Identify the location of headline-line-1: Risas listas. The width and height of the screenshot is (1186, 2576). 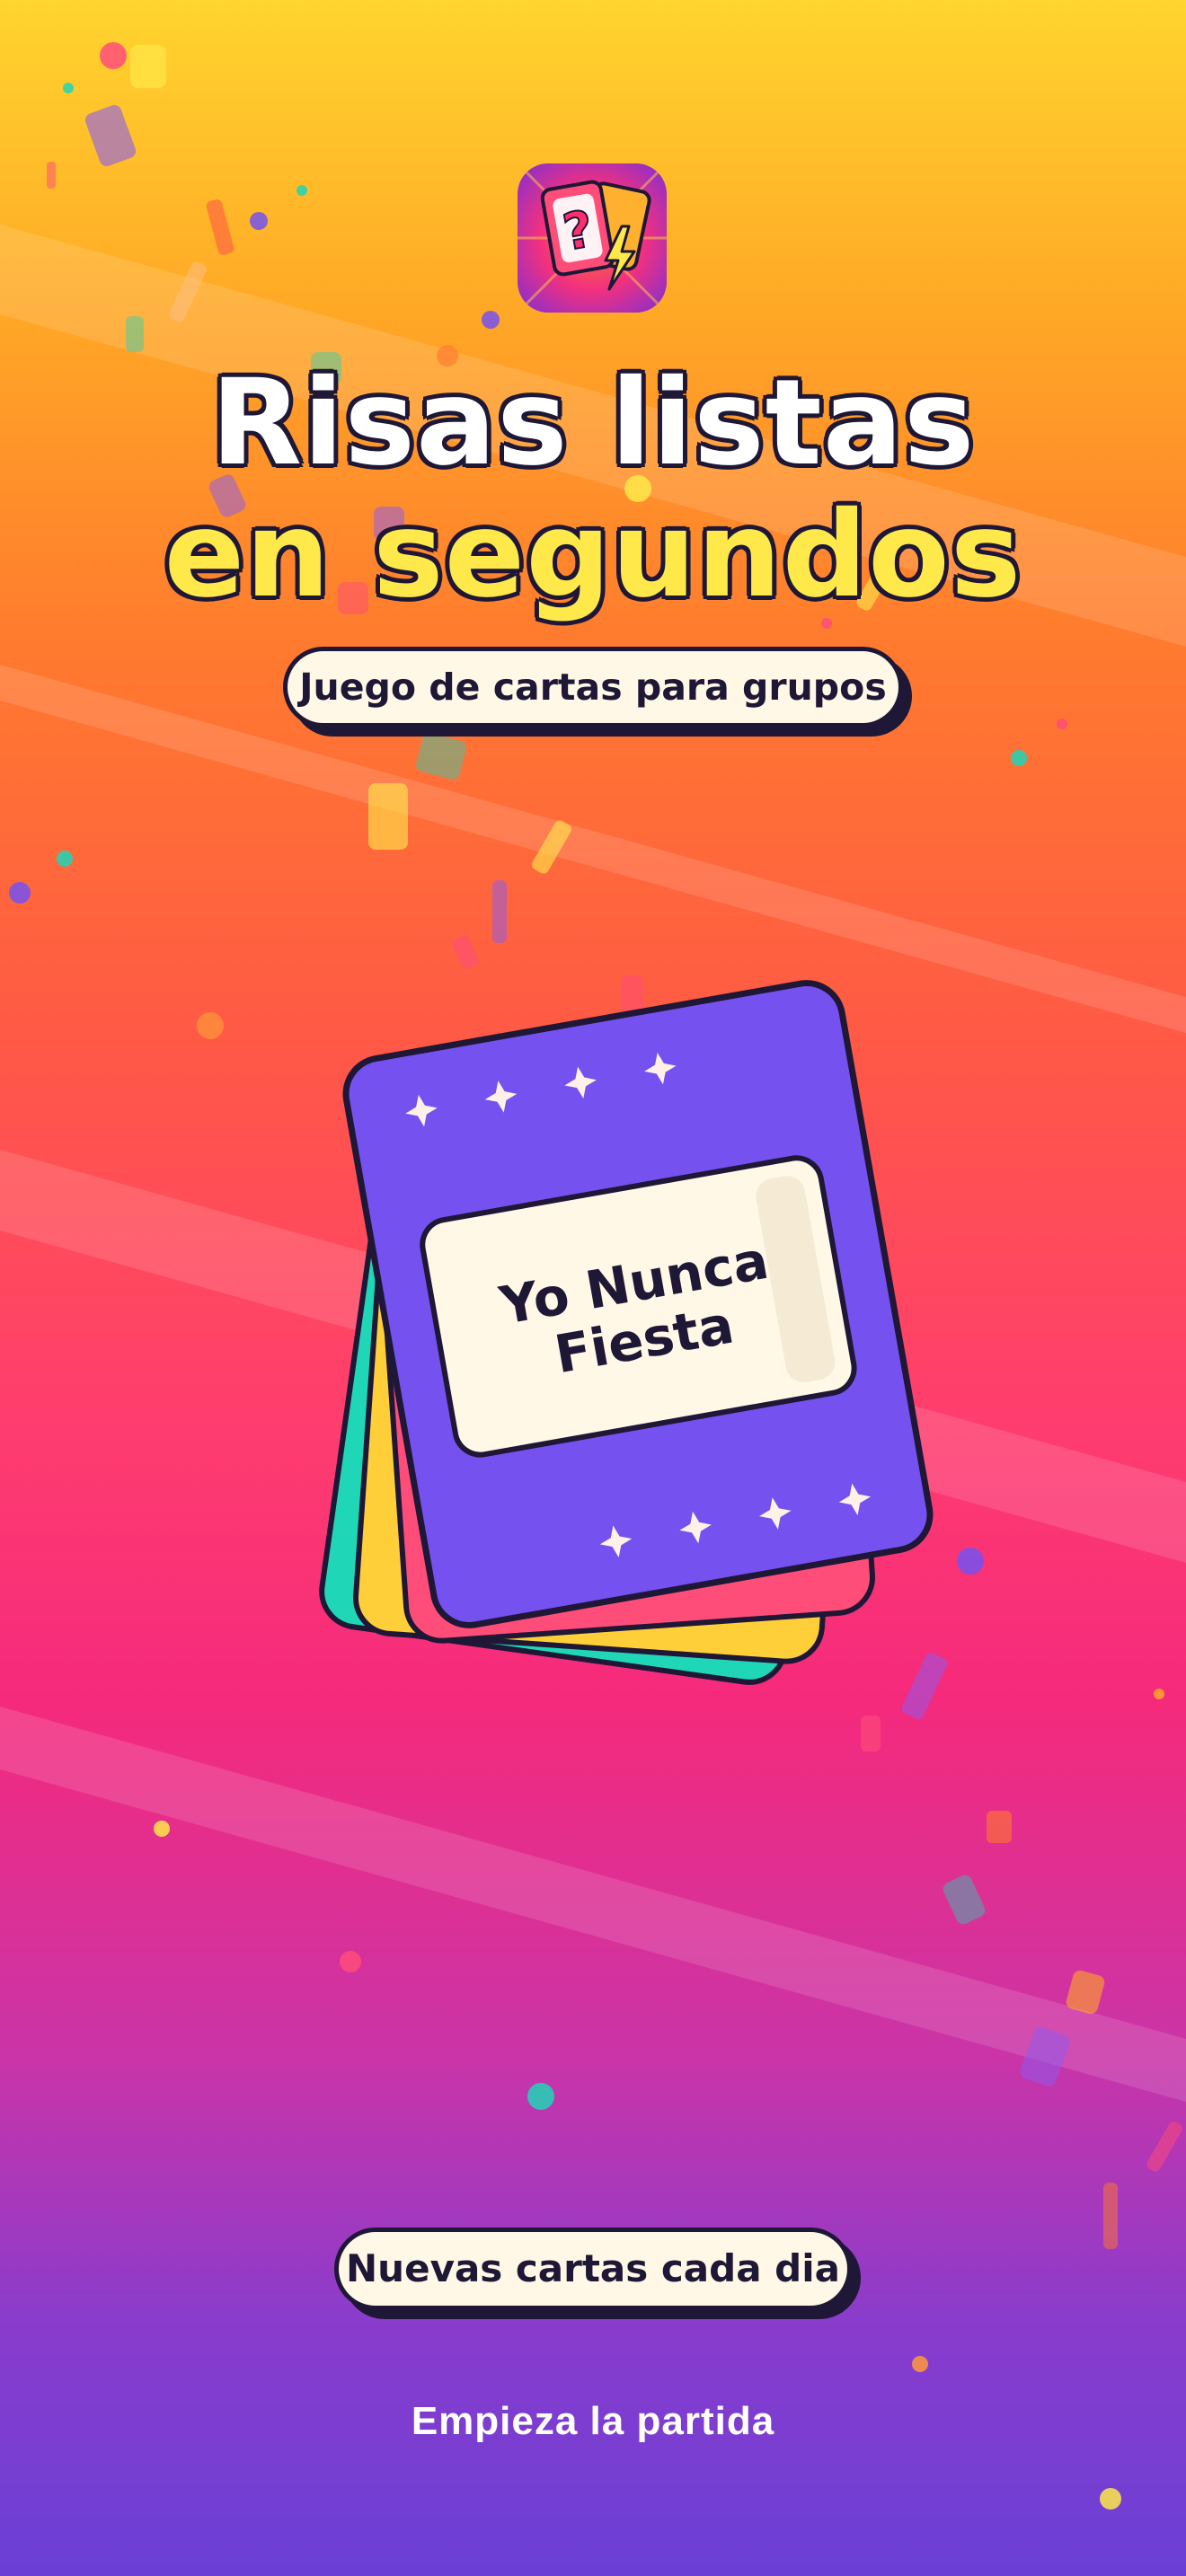
(593, 423).